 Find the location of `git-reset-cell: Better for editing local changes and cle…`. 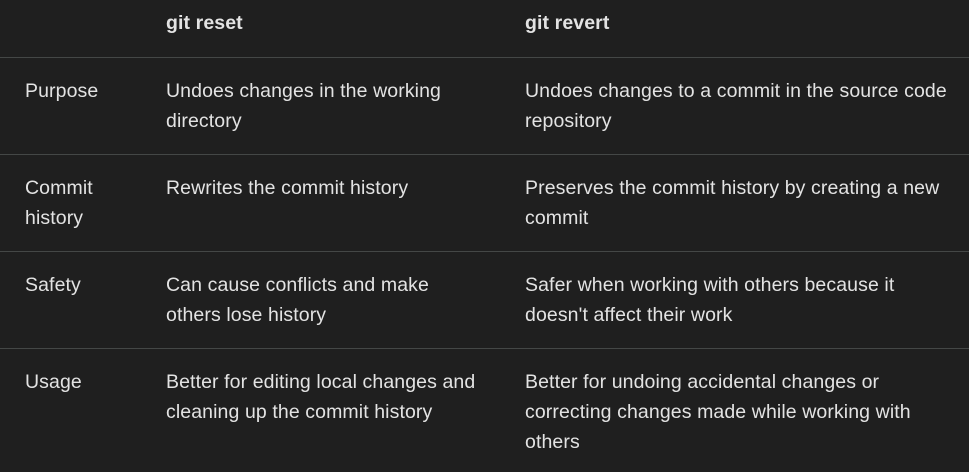

git-reset-cell: Better for editing local changes and cle… is located at coordinates (321, 397).